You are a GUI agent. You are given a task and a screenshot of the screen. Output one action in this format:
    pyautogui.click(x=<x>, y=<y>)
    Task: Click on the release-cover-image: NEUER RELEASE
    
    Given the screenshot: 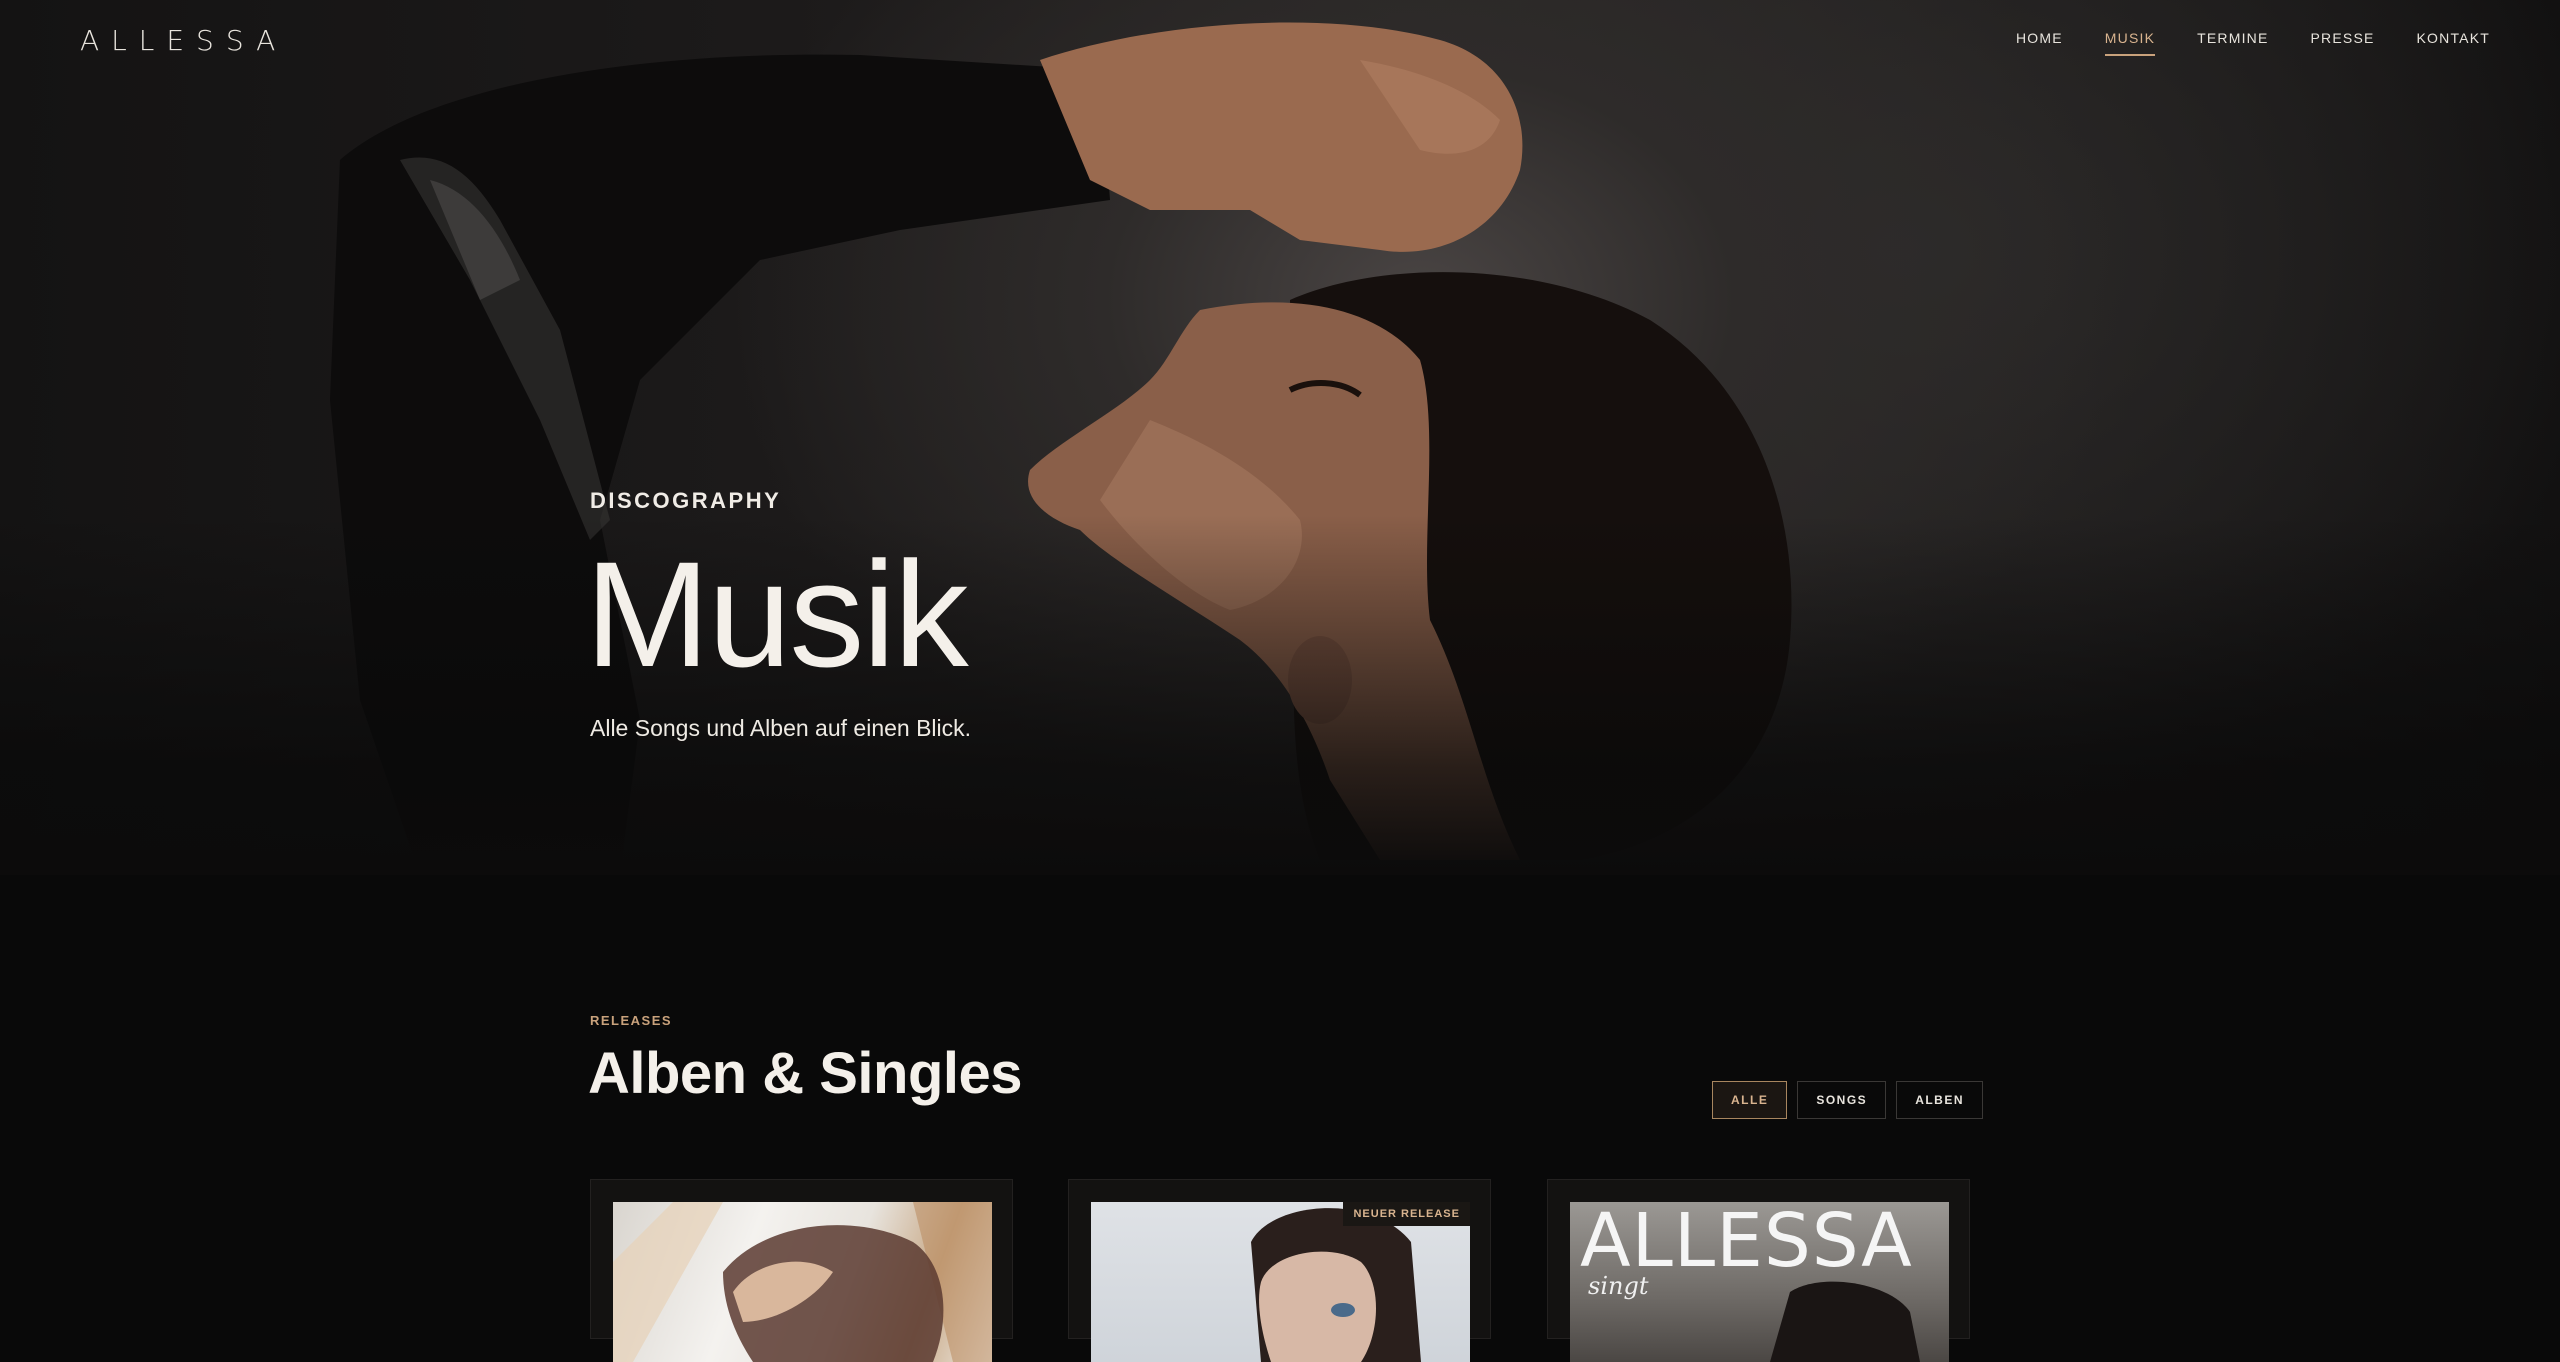 What is the action you would take?
    pyautogui.click(x=1280, y=1282)
    